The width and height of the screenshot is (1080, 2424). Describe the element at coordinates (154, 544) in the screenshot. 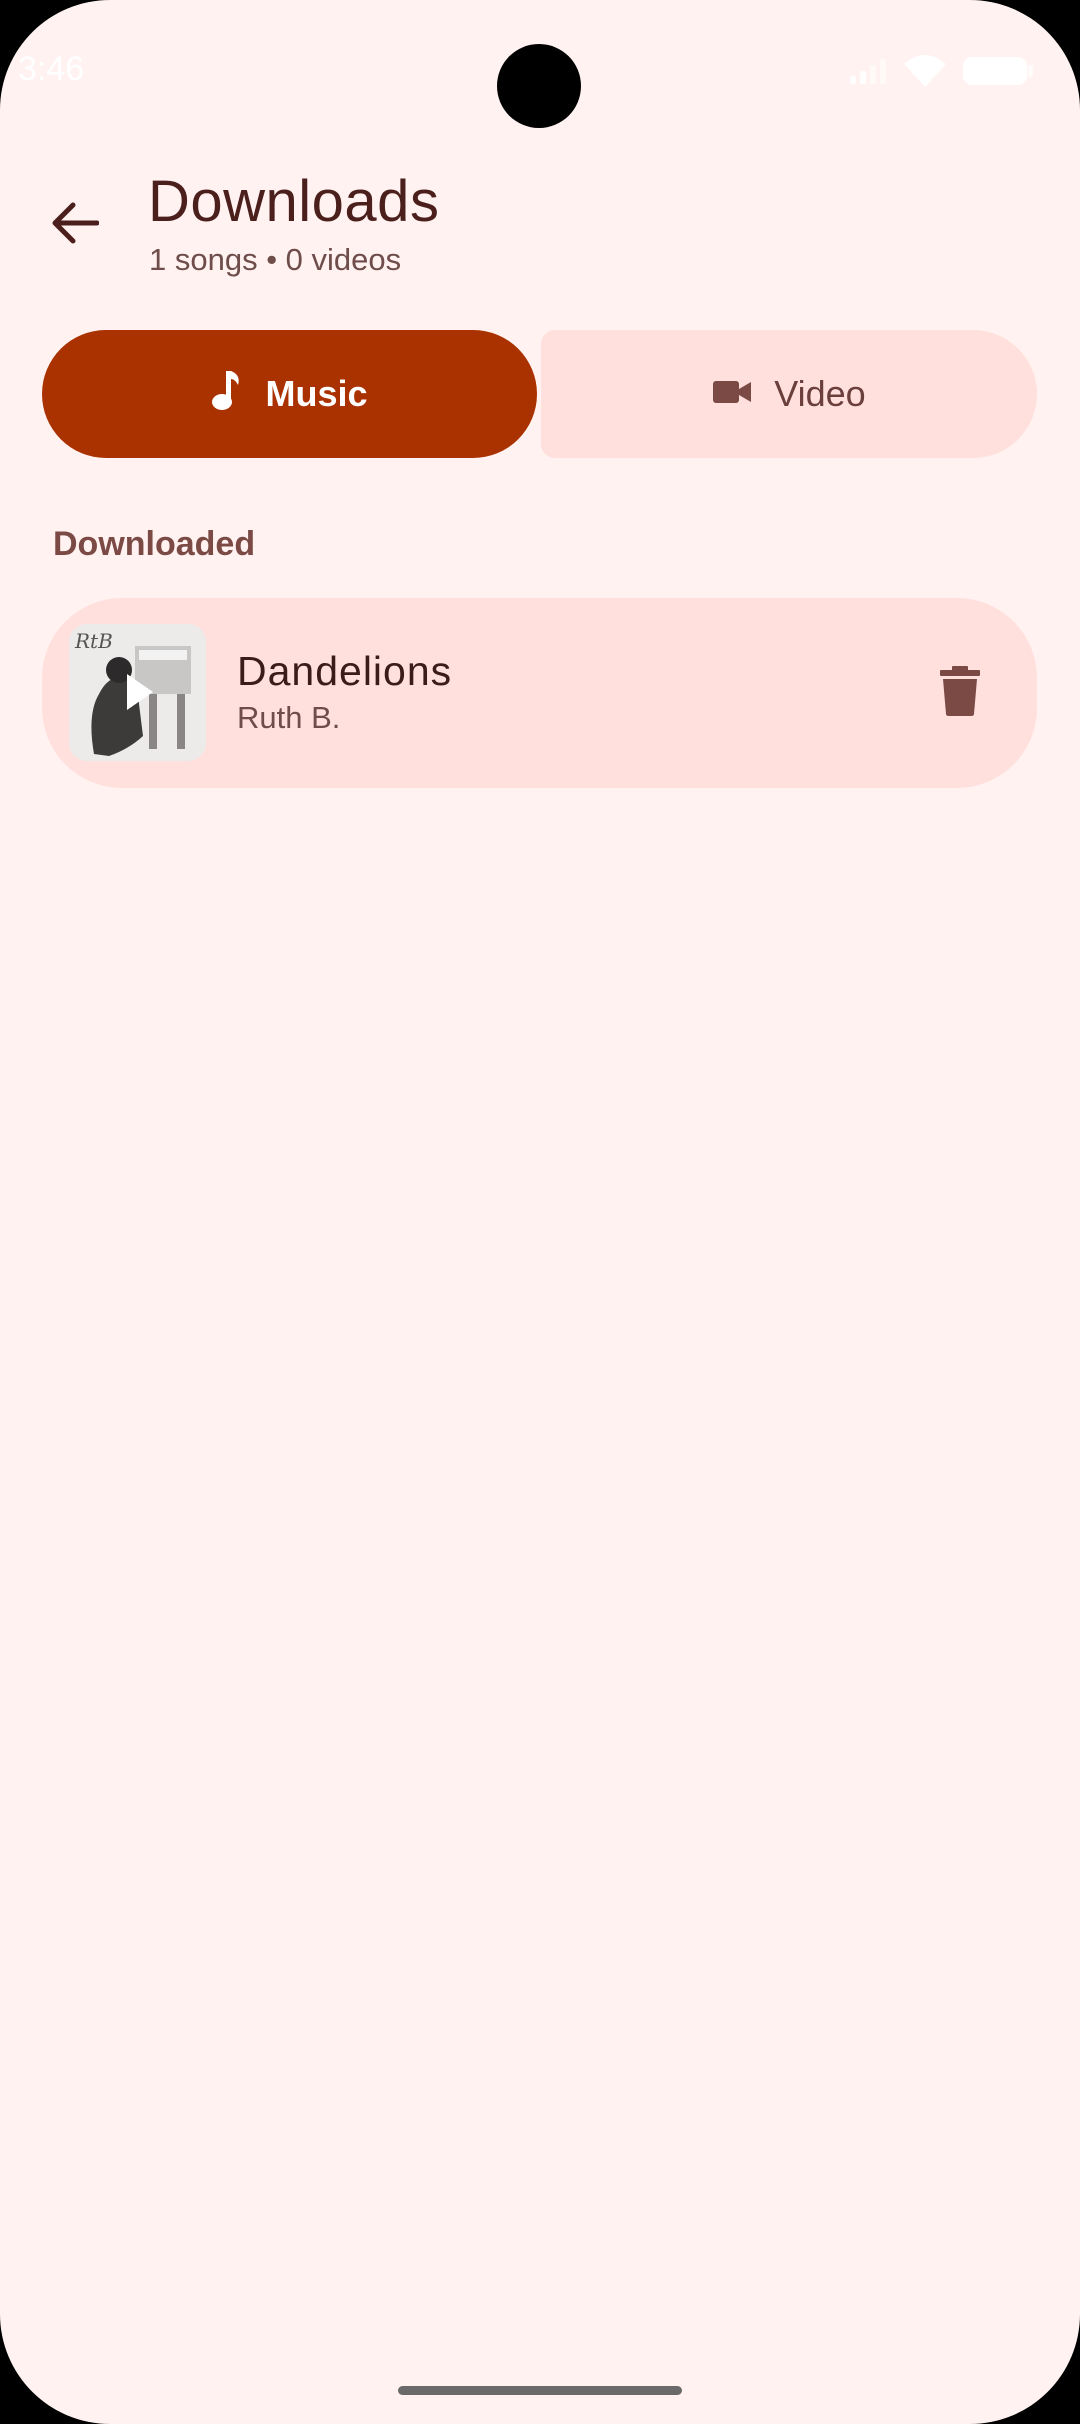

I see `section-label: Downloaded` at that location.